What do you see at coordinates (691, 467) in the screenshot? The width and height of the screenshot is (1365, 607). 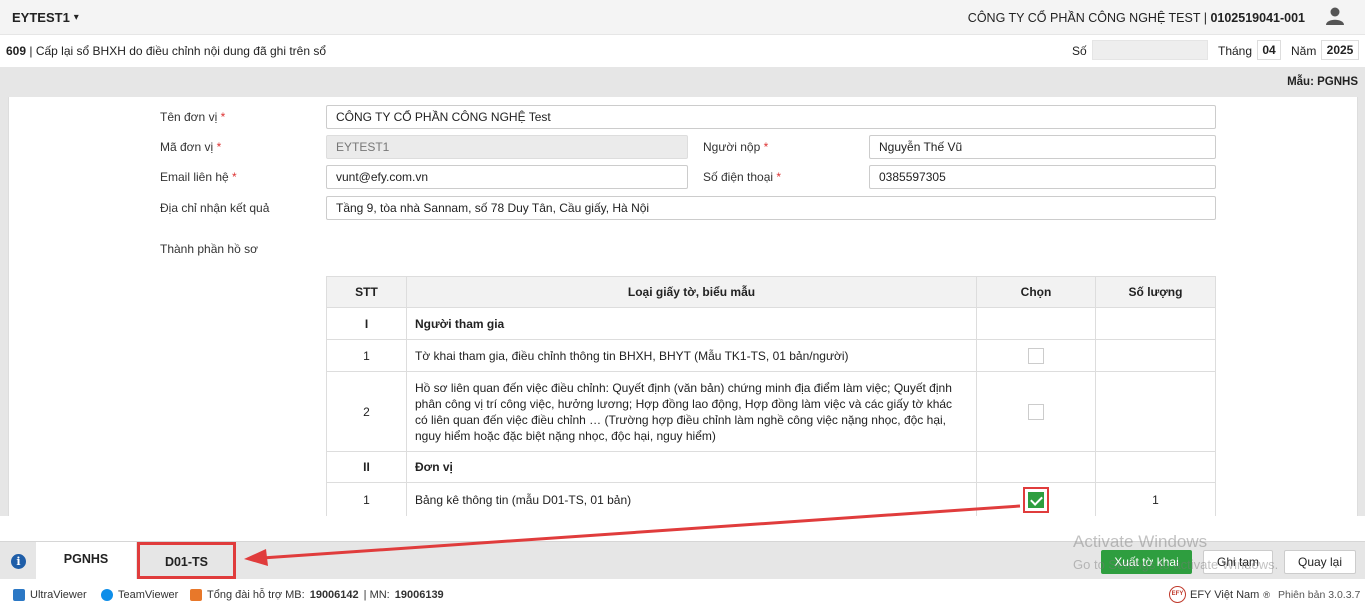 I see `row-name: Đơn vị` at bounding box center [691, 467].